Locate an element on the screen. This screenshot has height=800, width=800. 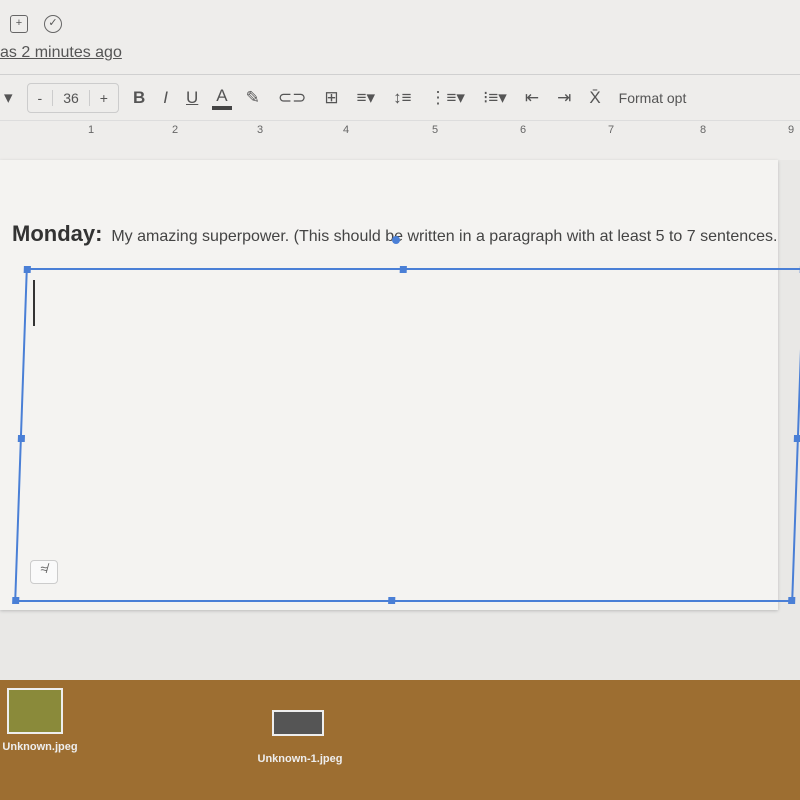
ruler-mark: 9 is located at coordinates (791, 130).